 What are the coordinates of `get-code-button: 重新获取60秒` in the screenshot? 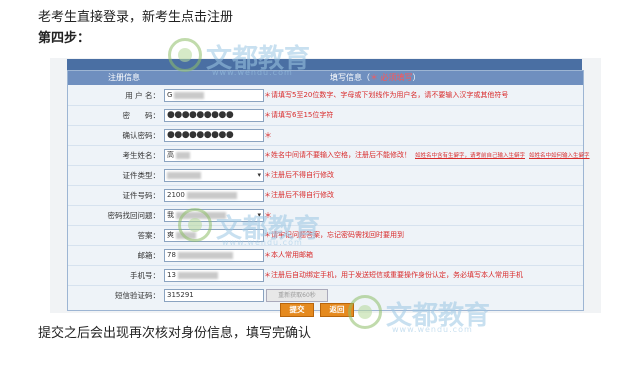 It's located at (297, 295).